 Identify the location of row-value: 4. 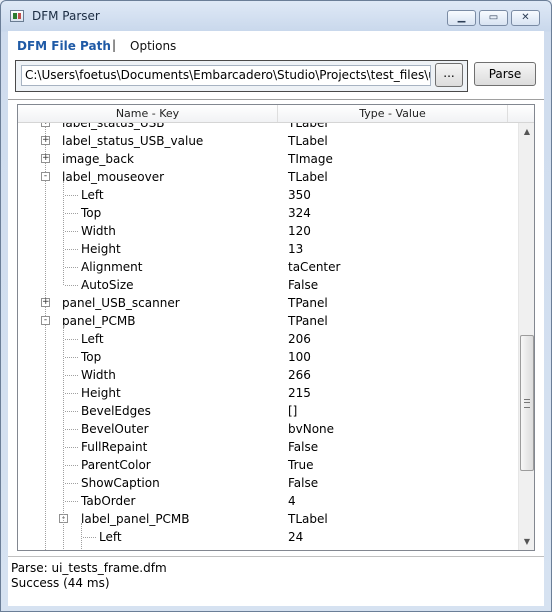
(292, 501).